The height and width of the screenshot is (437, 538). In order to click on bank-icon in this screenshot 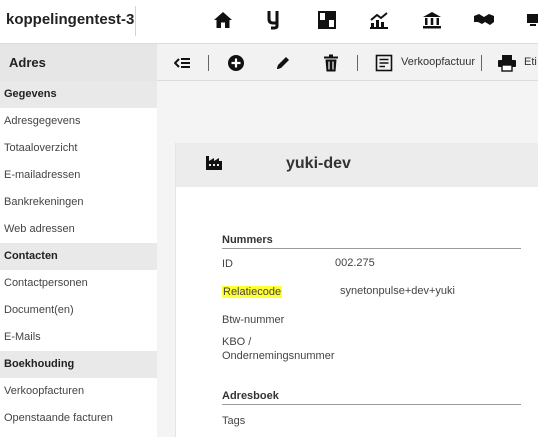, I will do `click(432, 20)`.